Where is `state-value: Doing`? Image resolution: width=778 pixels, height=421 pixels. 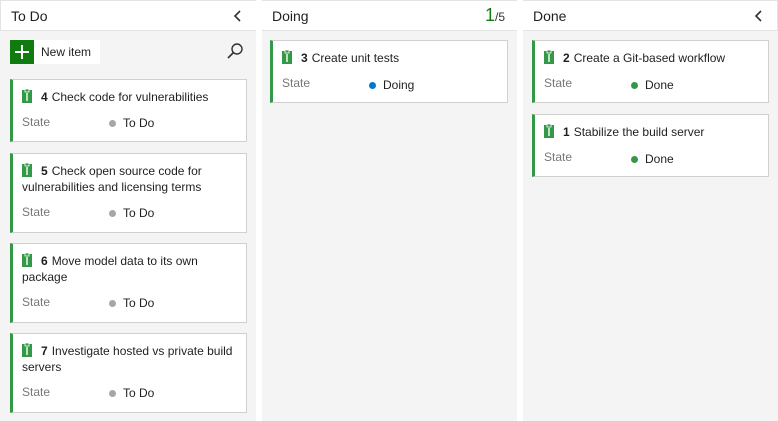
state-value: Doing is located at coordinates (398, 85).